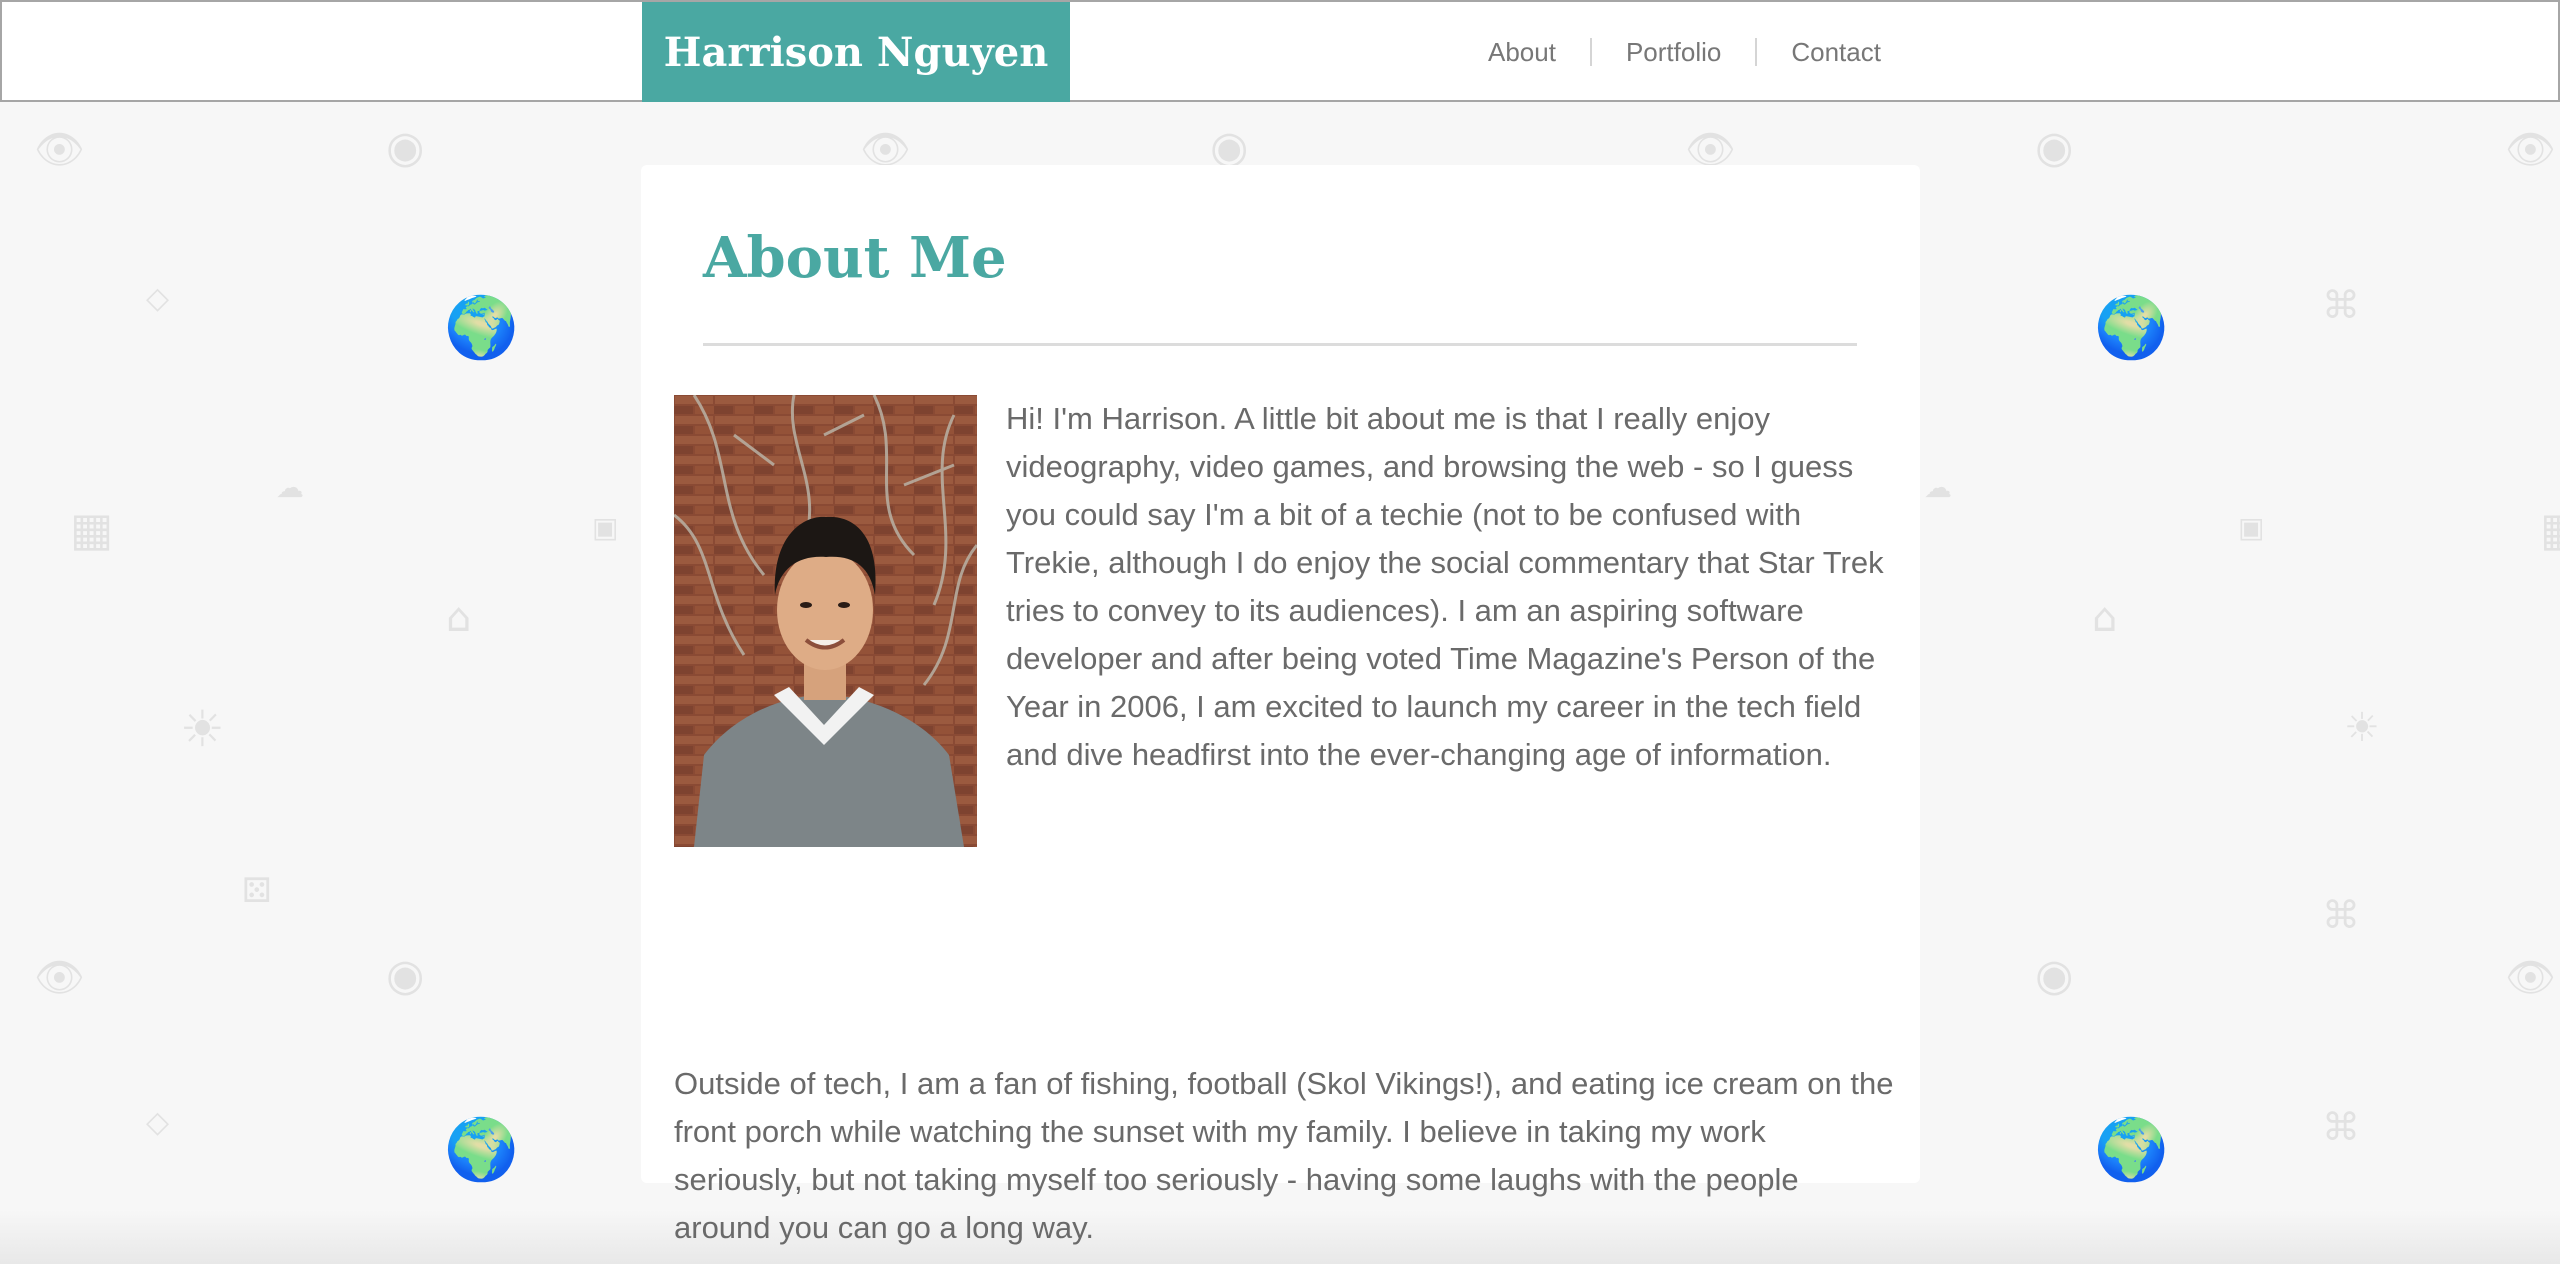  I want to click on page-title: About Me, so click(855, 258).